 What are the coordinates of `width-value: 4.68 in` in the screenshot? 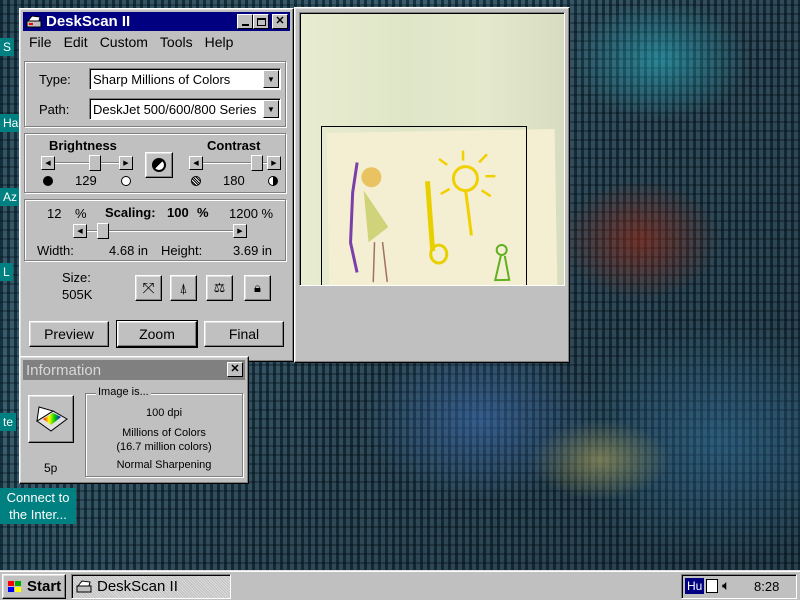 It's located at (128, 250).